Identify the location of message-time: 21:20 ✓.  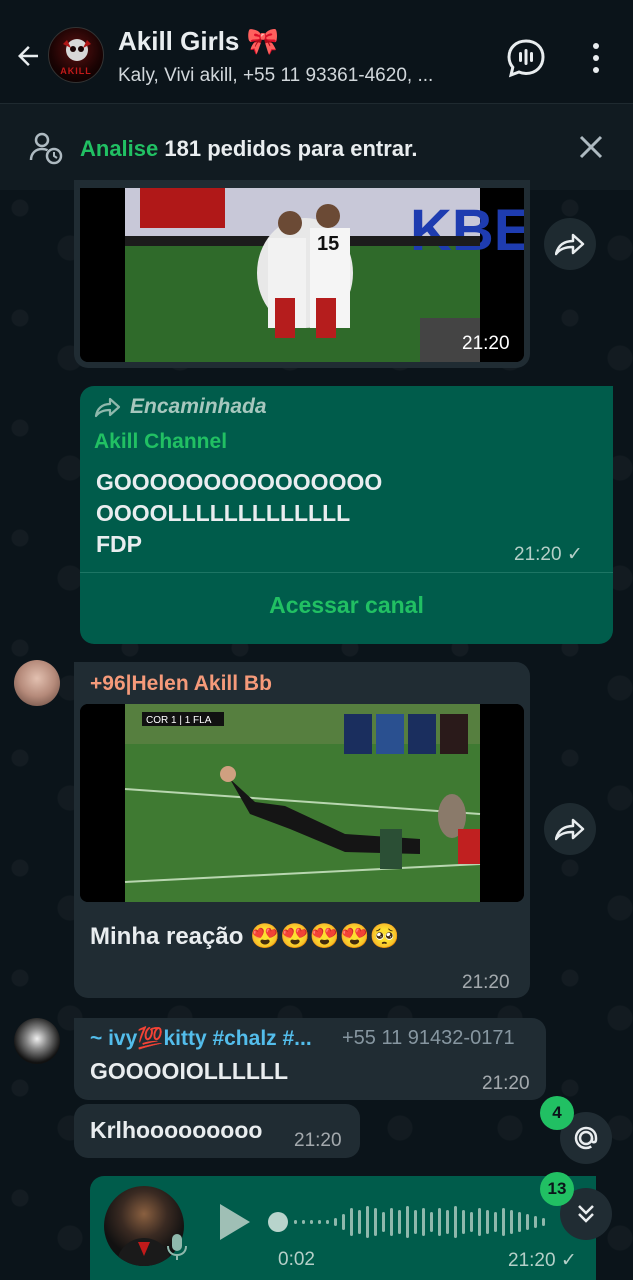
(548, 554).